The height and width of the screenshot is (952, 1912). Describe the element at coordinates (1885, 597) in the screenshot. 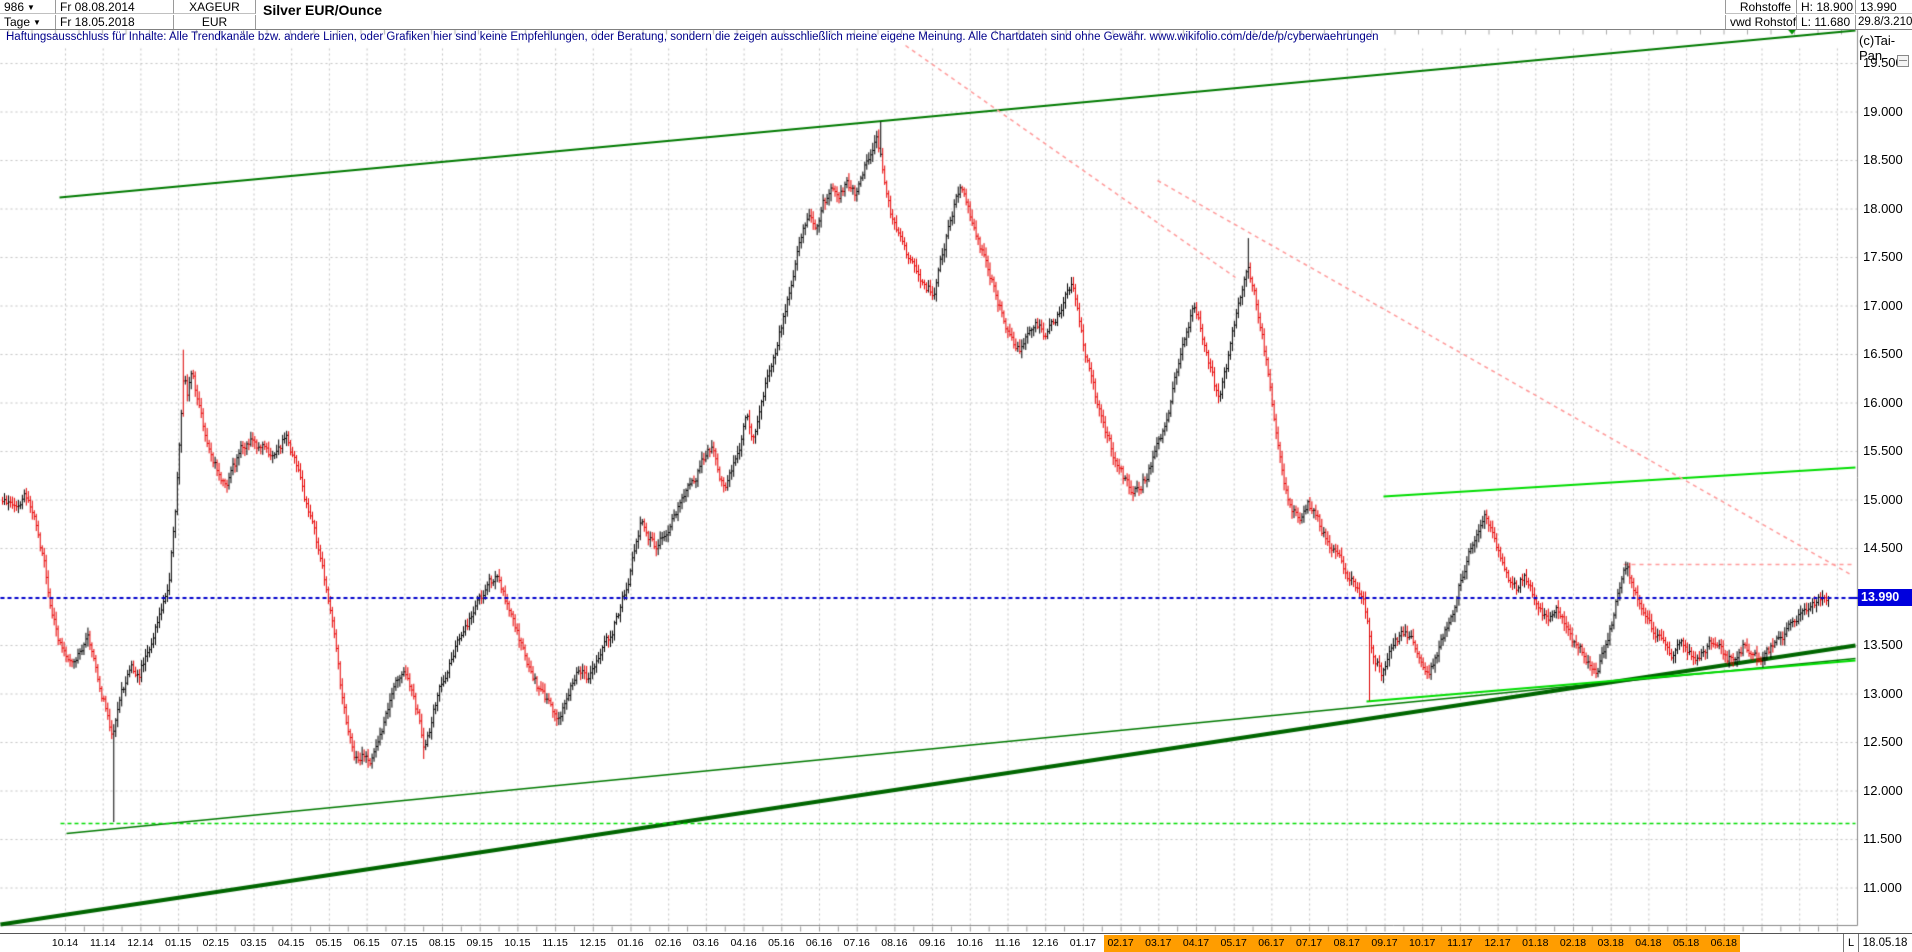

I see `current-price-badge: 13.990` at that location.